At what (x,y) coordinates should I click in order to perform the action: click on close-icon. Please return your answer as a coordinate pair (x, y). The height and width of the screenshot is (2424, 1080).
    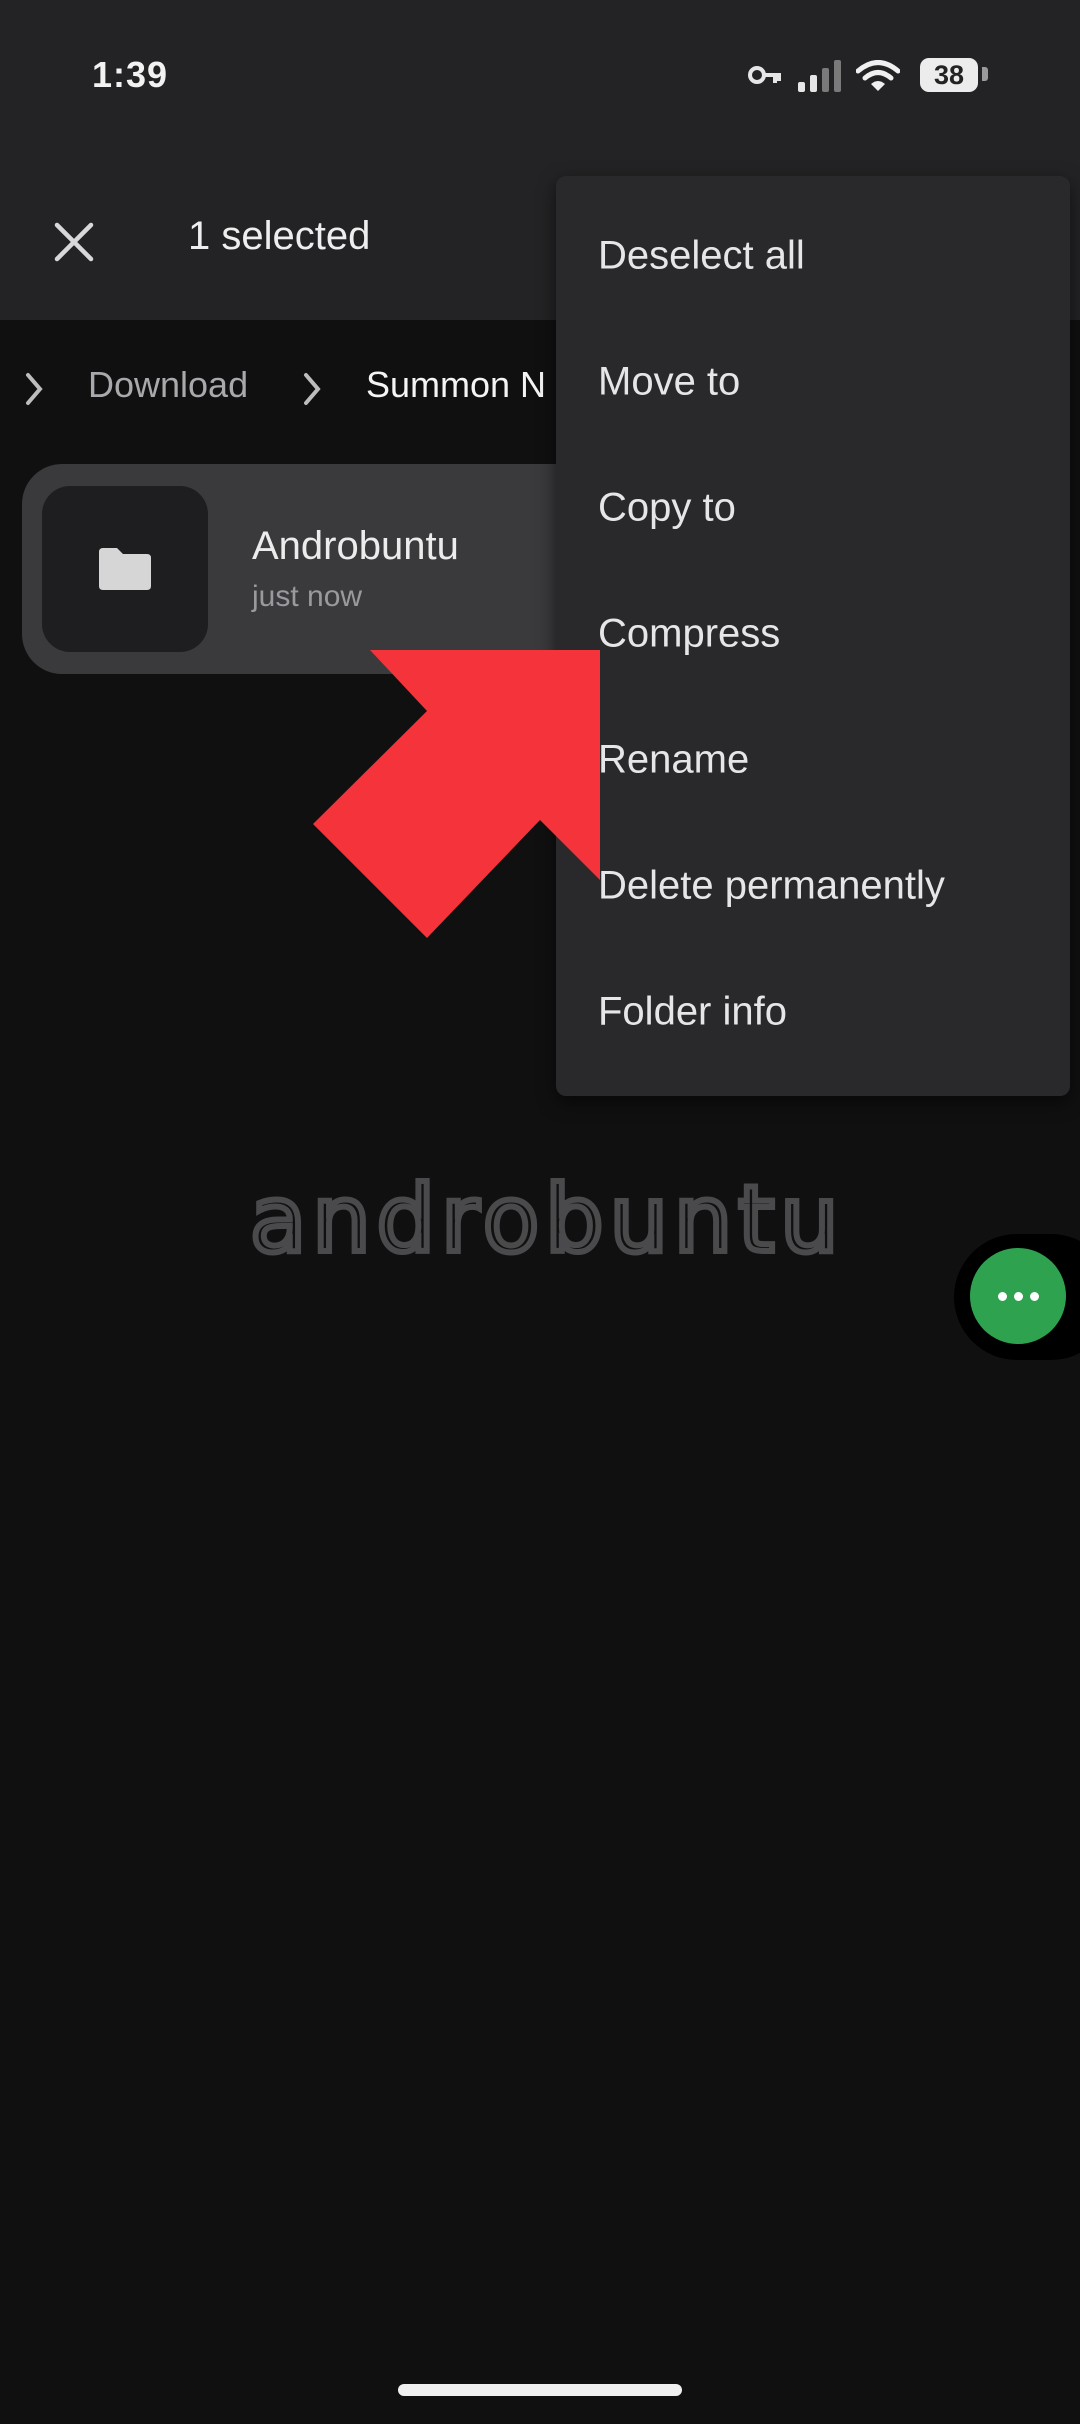
    Looking at the image, I should click on (74, 242).